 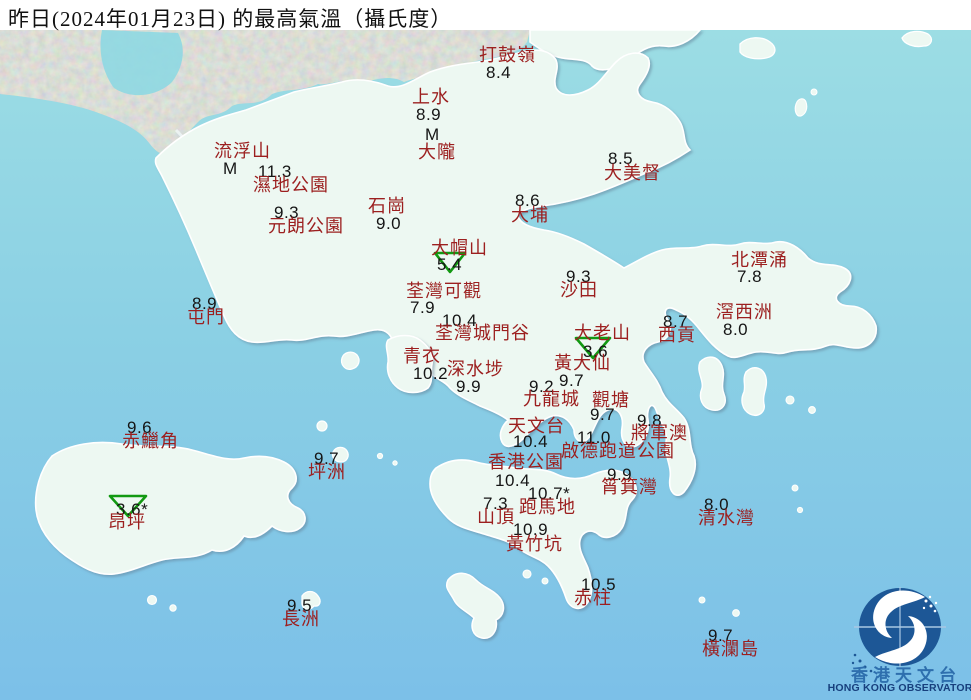 I want to click on ma-wan-island, so click(x=350, y=360).